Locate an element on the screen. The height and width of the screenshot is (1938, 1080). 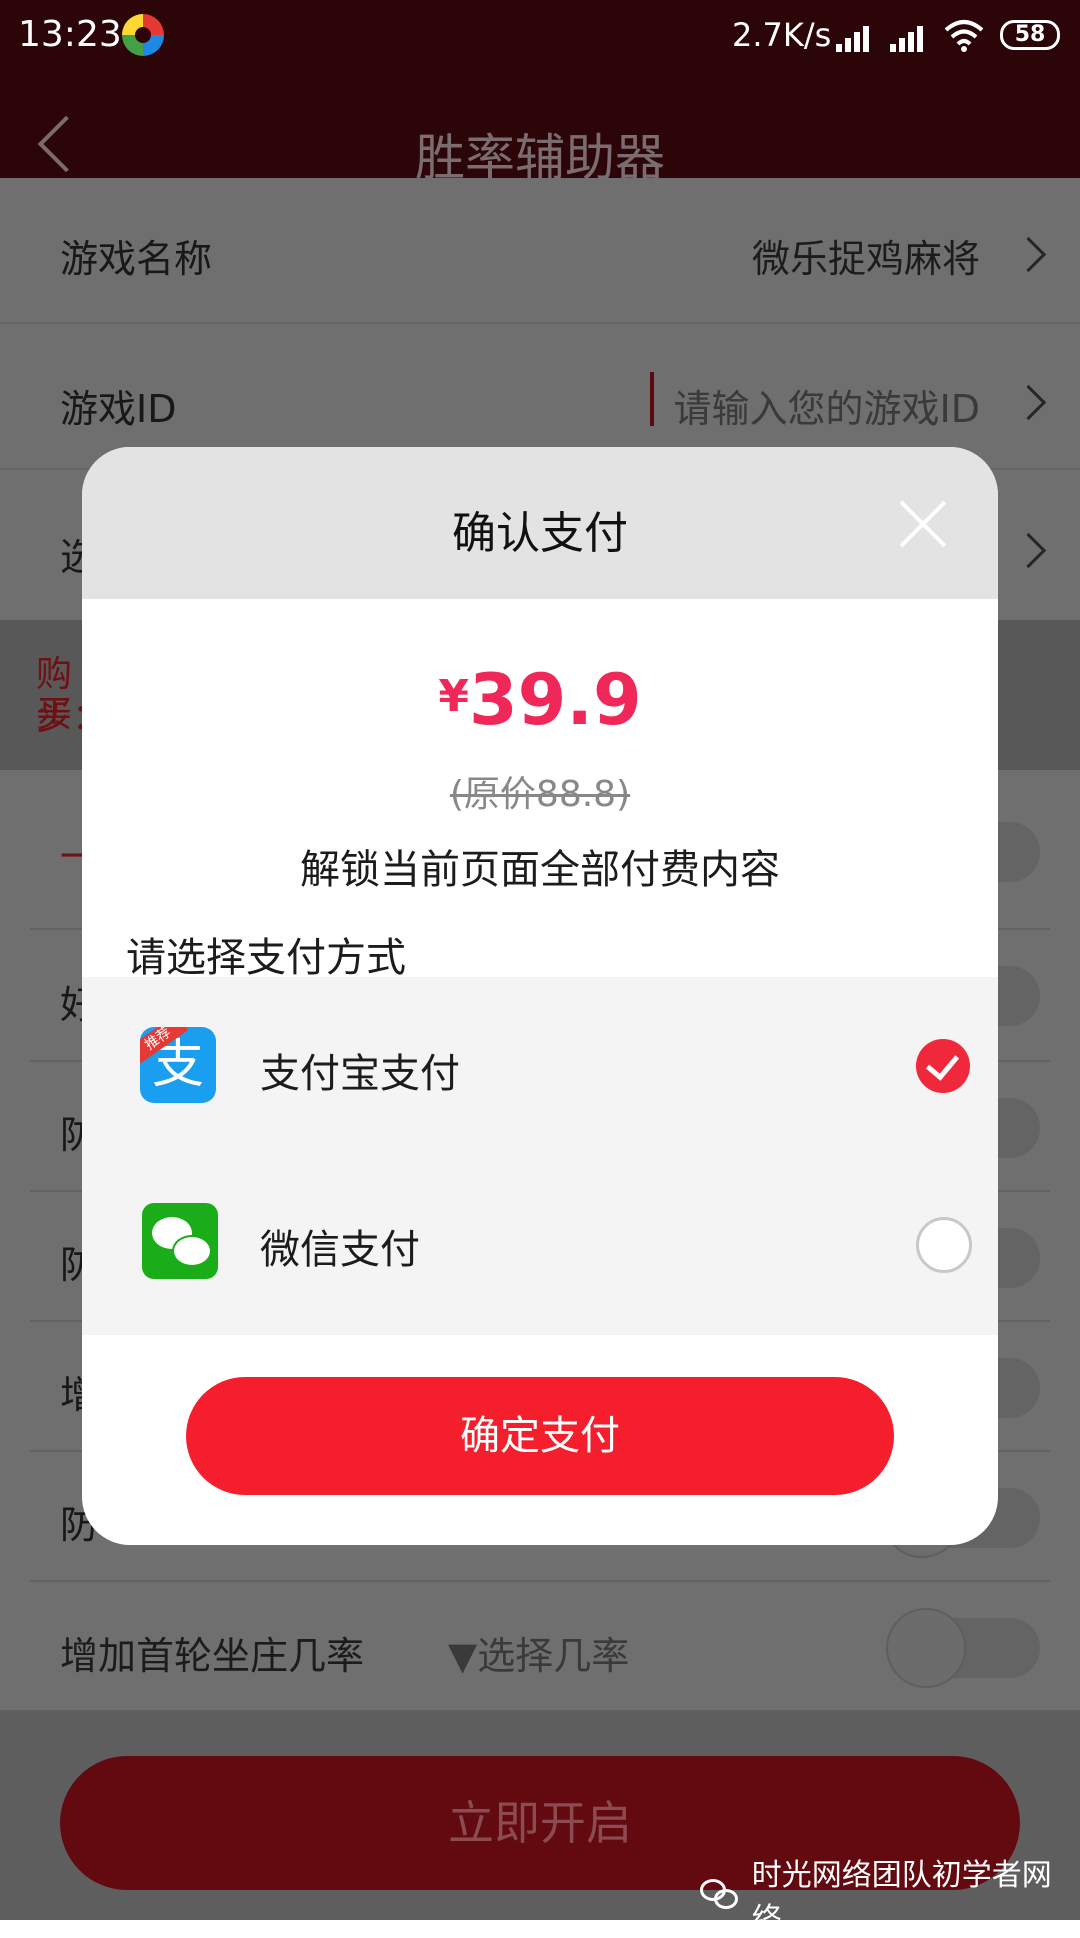
probability-select: ▼选择几率 is located at coordinates (538, 1652).